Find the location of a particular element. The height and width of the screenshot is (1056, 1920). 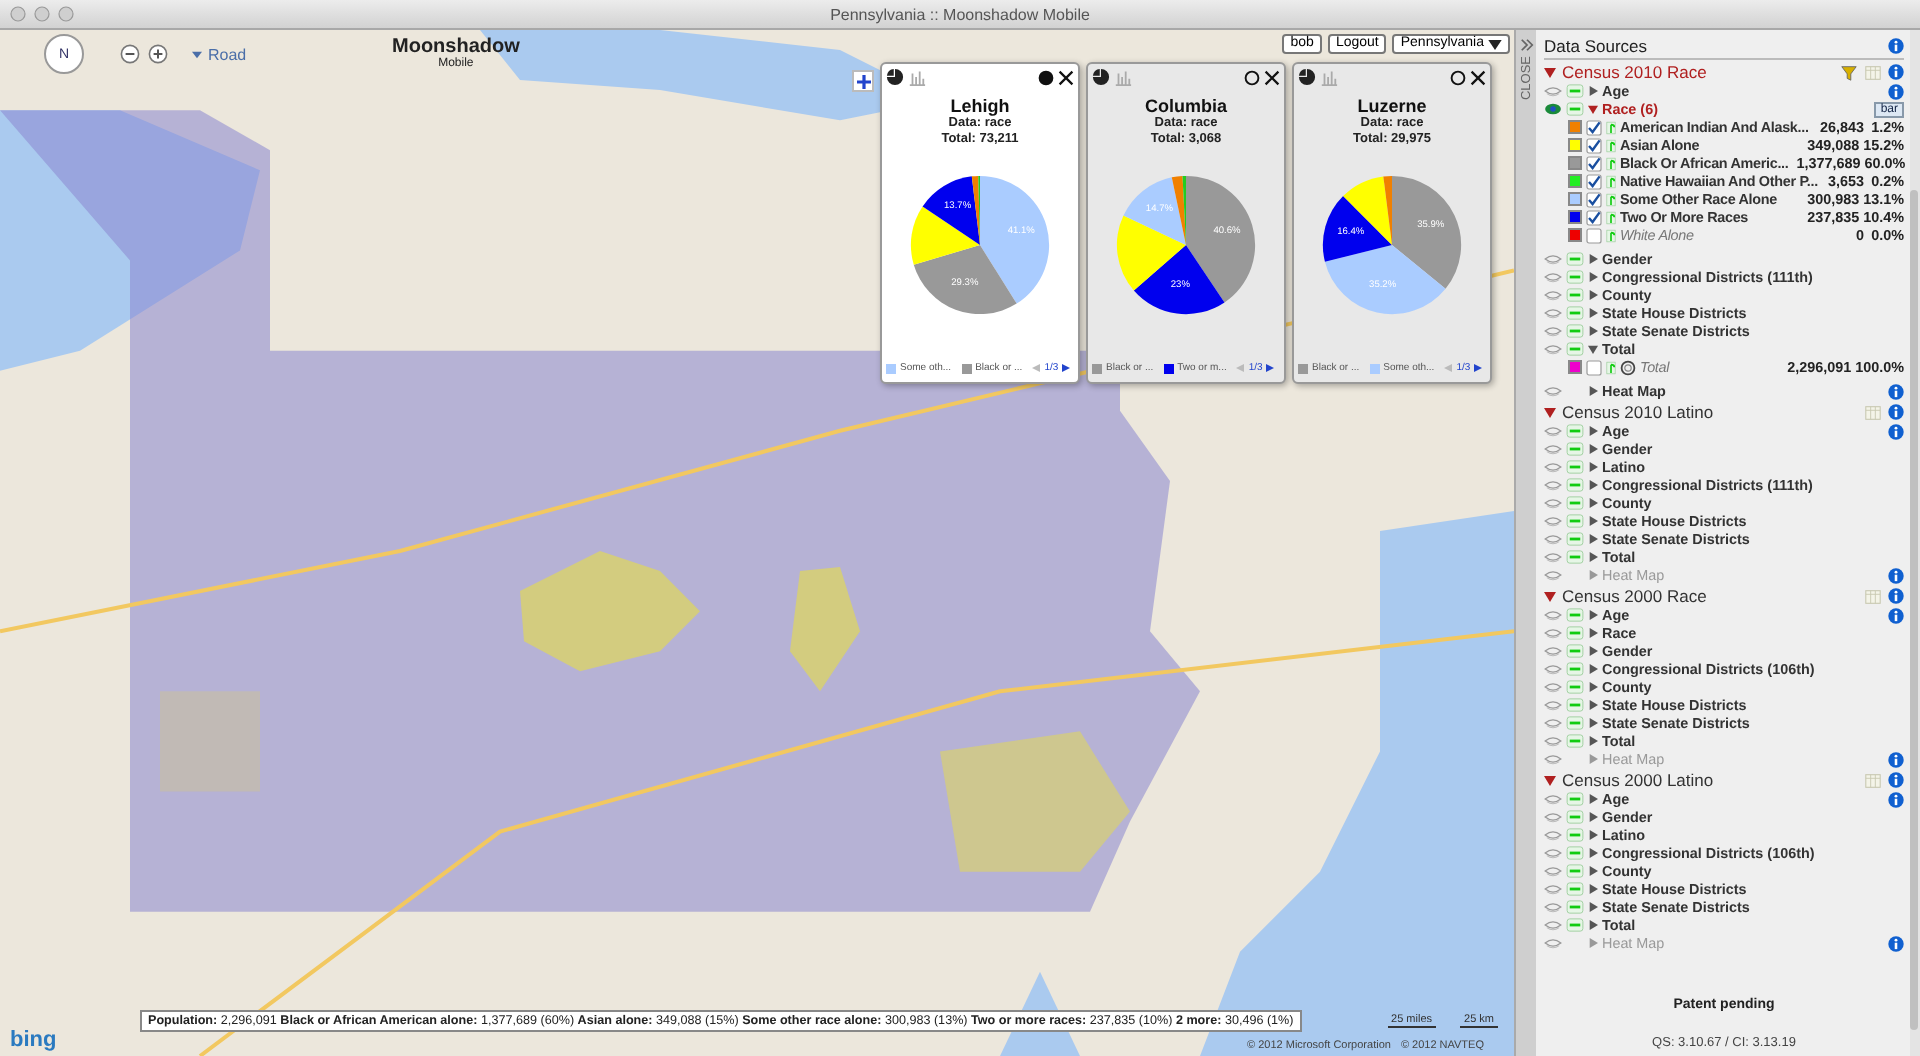

popup-title: Luzerne is located at coordinates (1392, 106).